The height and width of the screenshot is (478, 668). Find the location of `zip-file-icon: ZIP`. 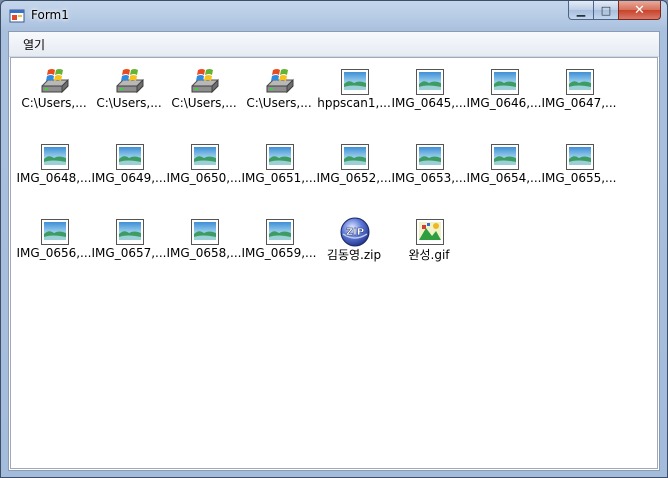

zip-file-icon: ZIP is located at coordinates (355, 232).